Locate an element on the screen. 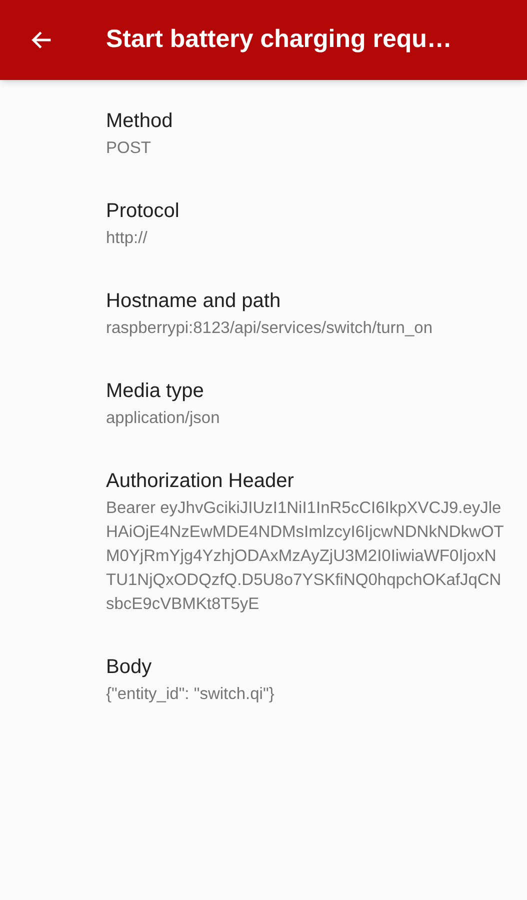  field-value: Bearer eyJhvGcikiJIUzI1NiI1InR5cCI6IkpXVCJ9.eyJleHAiOjE4NzEwMDE4NDMsImlzcyI6IjcwNDNkNDkwOTM0YjRmYjg4YzhjODAxMzAyZjU3M2I0IiwiaWF0IjoxNTU1NjQxODQzfQ.D5U8o7YSKfiNQ0hqpchOKafJqCNsbcE9cVBMKt8T5yE is located at coordinates (305, 556).